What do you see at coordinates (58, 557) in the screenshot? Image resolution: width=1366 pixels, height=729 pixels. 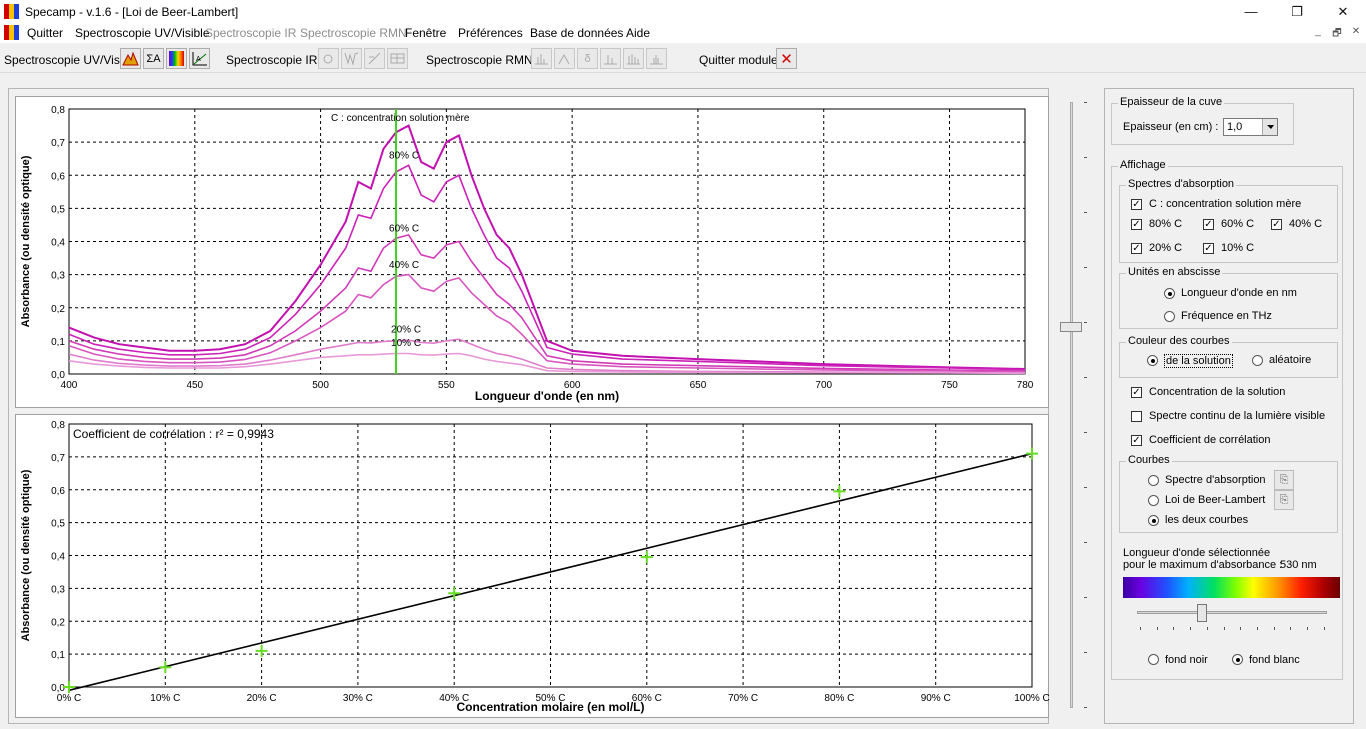 I see `y-tick-label: 0,4` at bounding box center [58, 557].